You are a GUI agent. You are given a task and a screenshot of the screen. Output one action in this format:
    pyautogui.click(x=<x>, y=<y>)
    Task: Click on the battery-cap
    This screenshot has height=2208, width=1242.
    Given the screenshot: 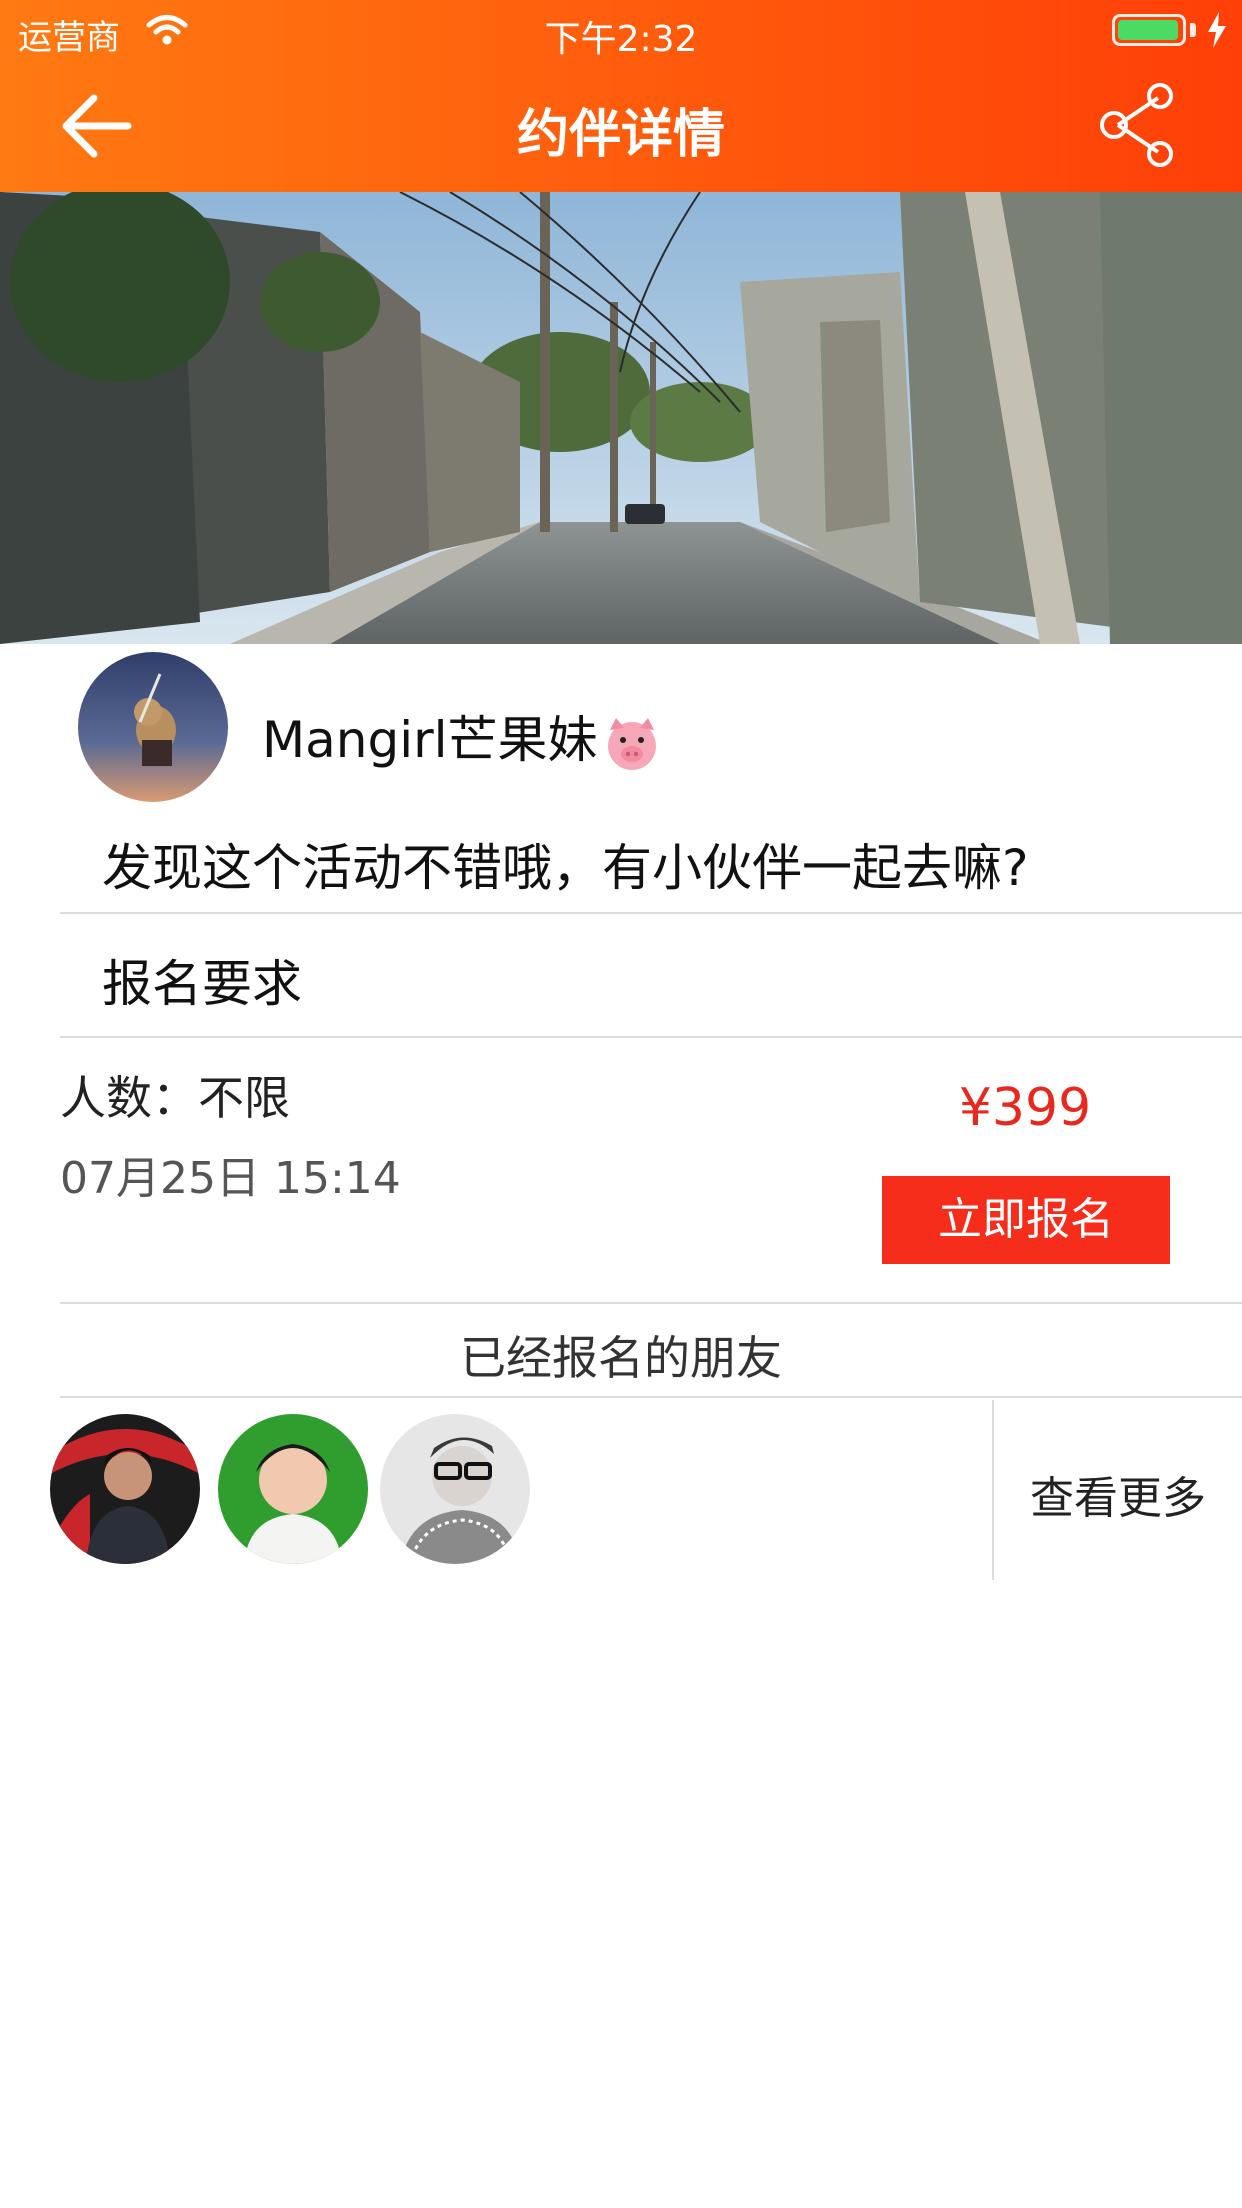 What is the action you would take?
    pyautogui.click(x=1193, y=30)
    